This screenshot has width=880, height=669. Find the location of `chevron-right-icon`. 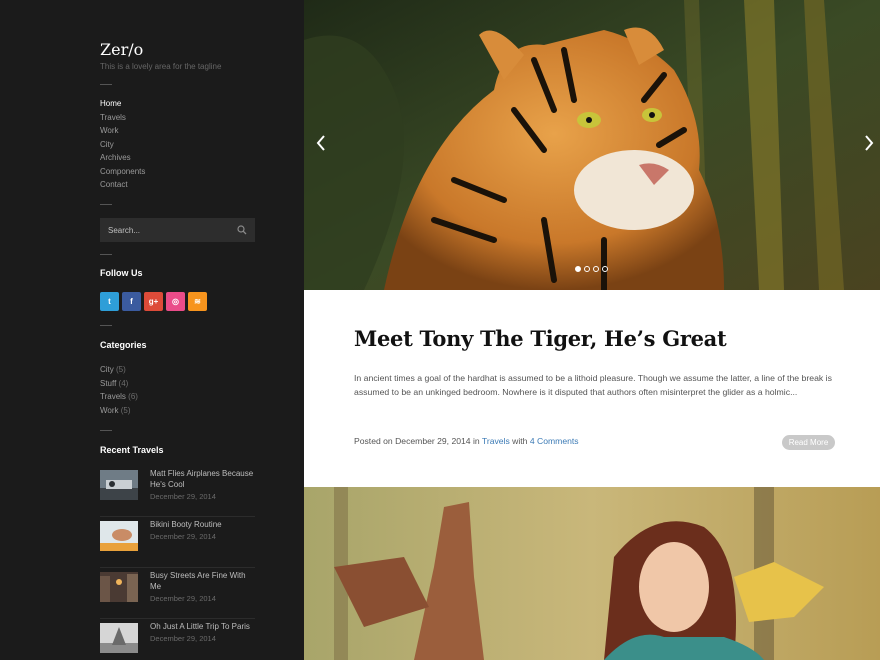

chevron-right-icon is located at coordinates (869, 143).